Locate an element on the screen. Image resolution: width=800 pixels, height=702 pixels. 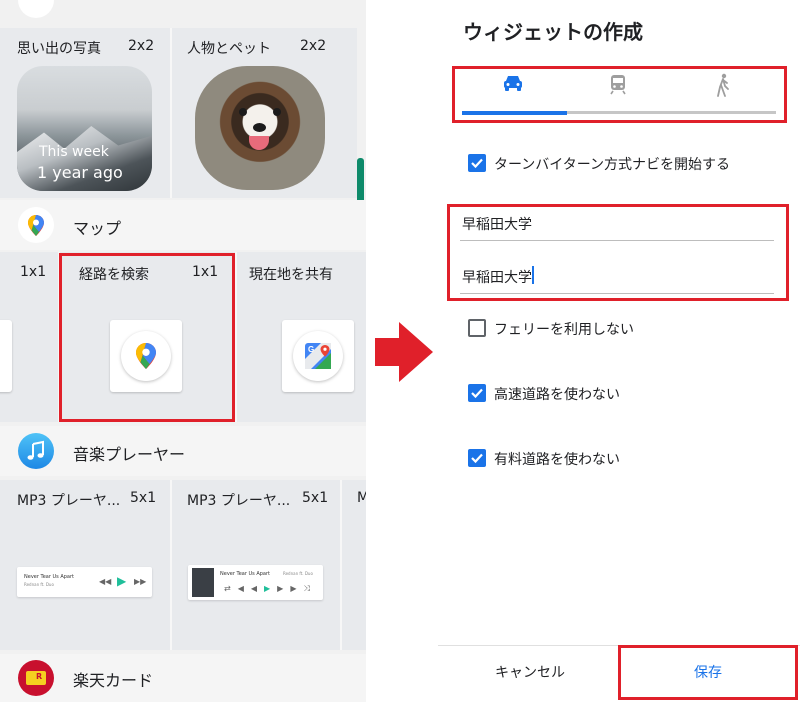
next-icon: ▶▶ is located at coordinates (140, 581).